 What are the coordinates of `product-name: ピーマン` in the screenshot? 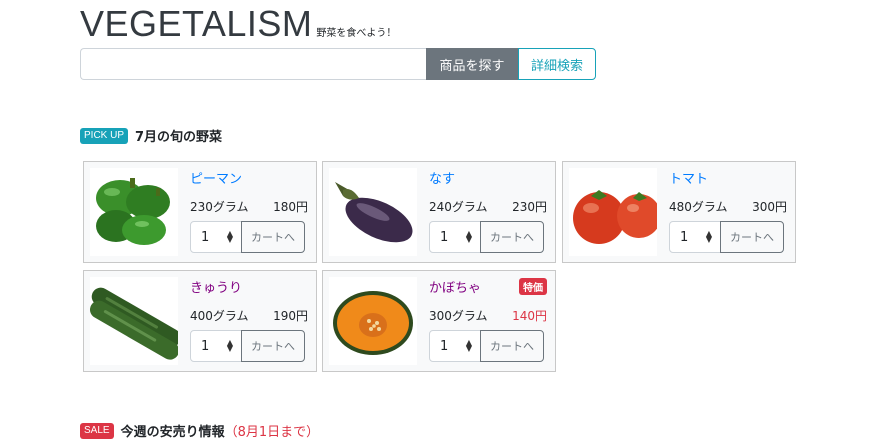 It's located at (216, 177).